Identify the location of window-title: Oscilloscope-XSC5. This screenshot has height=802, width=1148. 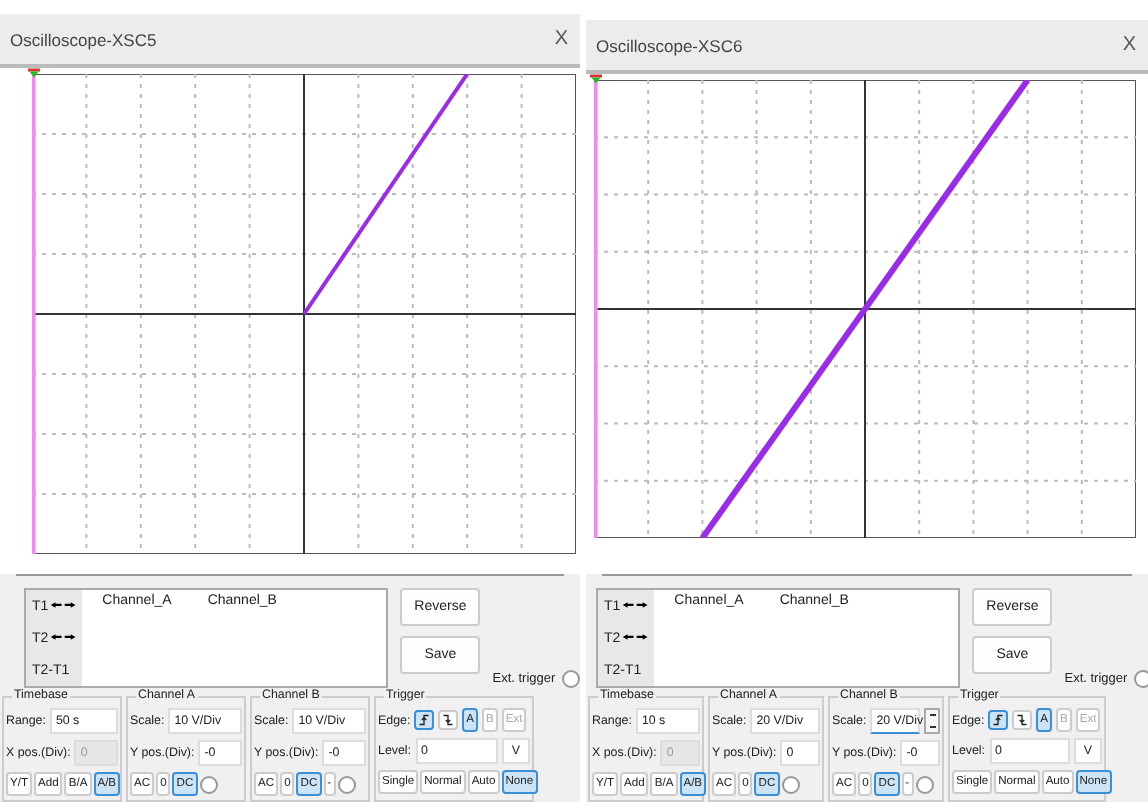
(83, 39).